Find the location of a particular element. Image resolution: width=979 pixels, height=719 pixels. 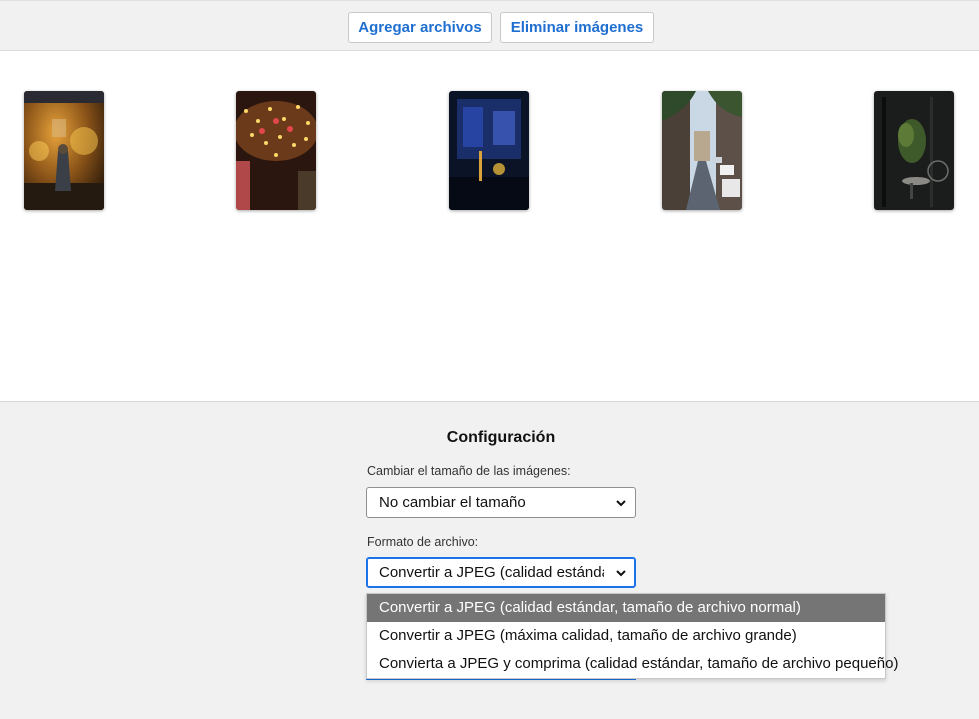

toolbar: Agregar archivos Eliminar imágenes is located at coordinates (489, 25).